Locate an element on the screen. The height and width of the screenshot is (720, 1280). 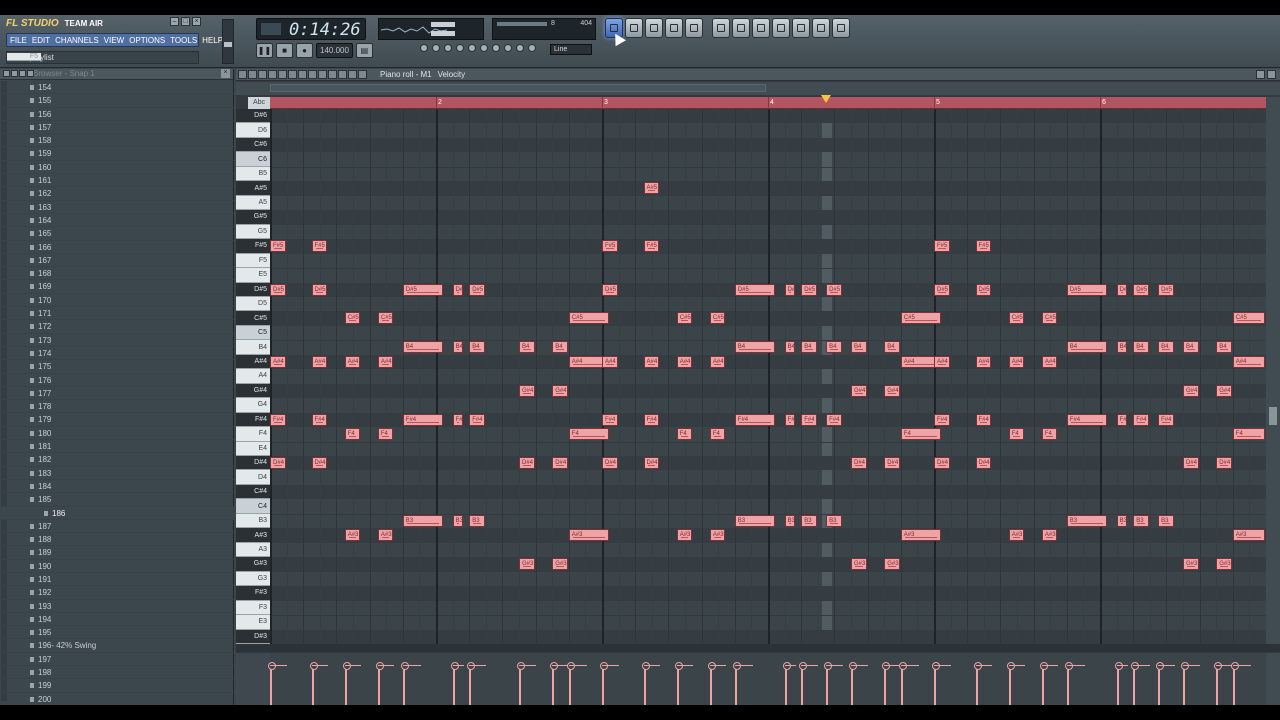
master-volume-slider is located at coordinates (228, 41).